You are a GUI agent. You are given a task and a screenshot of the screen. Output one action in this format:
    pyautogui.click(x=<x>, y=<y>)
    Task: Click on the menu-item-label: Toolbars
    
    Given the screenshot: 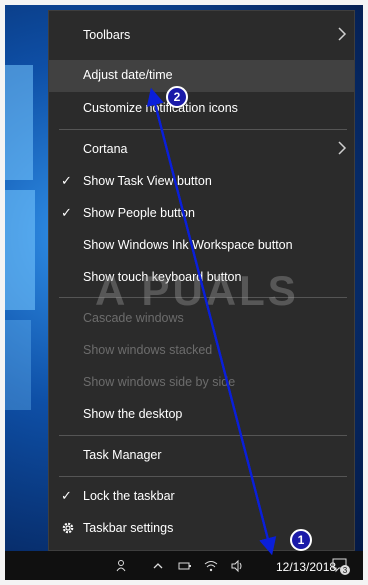 What is the action you would take?
    pyautogui.click(x=107, y=35)
    